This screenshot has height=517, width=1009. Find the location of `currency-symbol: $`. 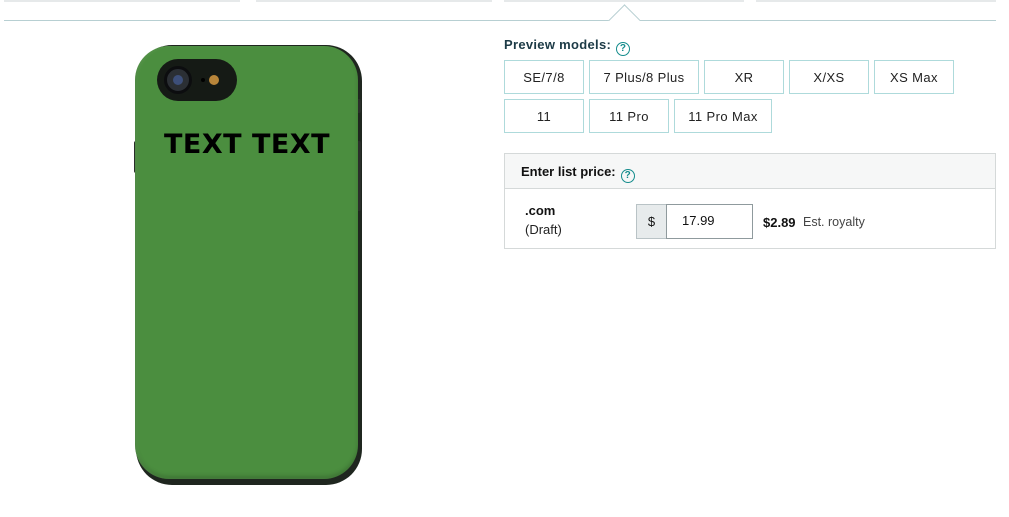

currency-symbol: $ is located at coordinates (651, 221).